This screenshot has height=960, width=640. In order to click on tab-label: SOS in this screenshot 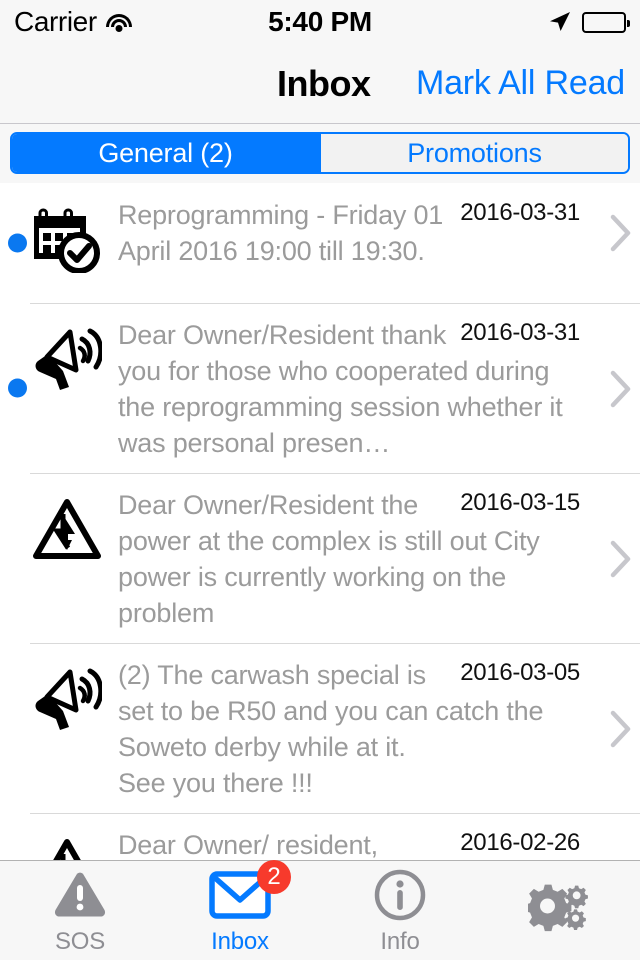, I will do `click(80, 941)`.